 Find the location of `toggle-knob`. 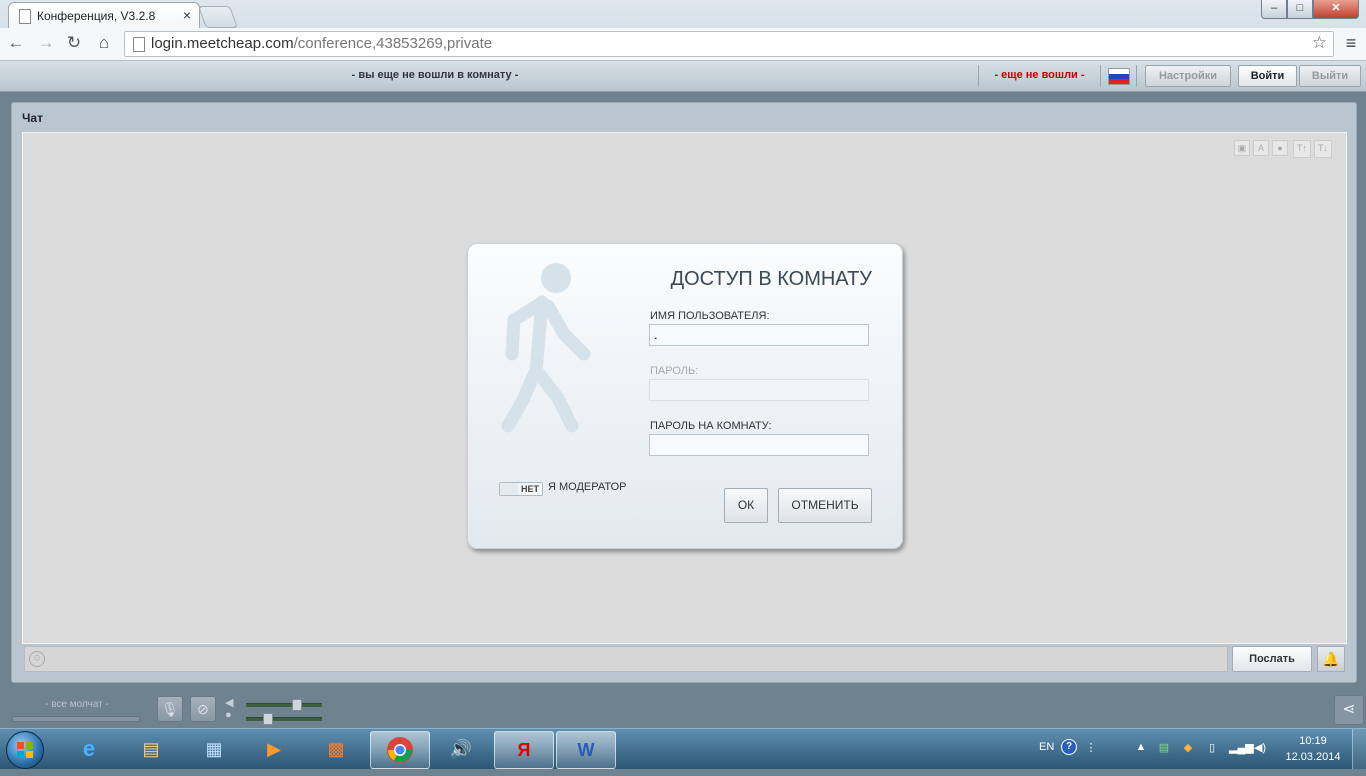

toggle-knob is located at coordinates (509, 489).